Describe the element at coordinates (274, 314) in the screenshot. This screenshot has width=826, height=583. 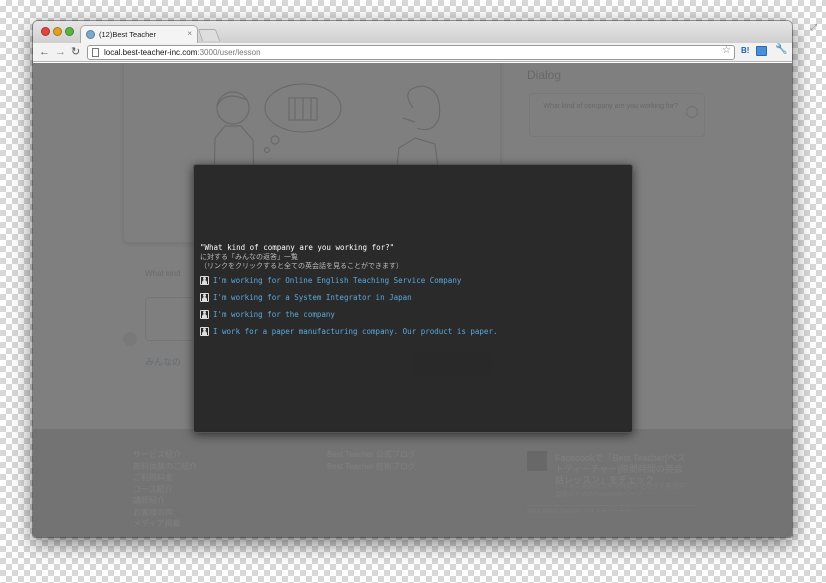
I see `answer-text: I'm working for the company` at that location.